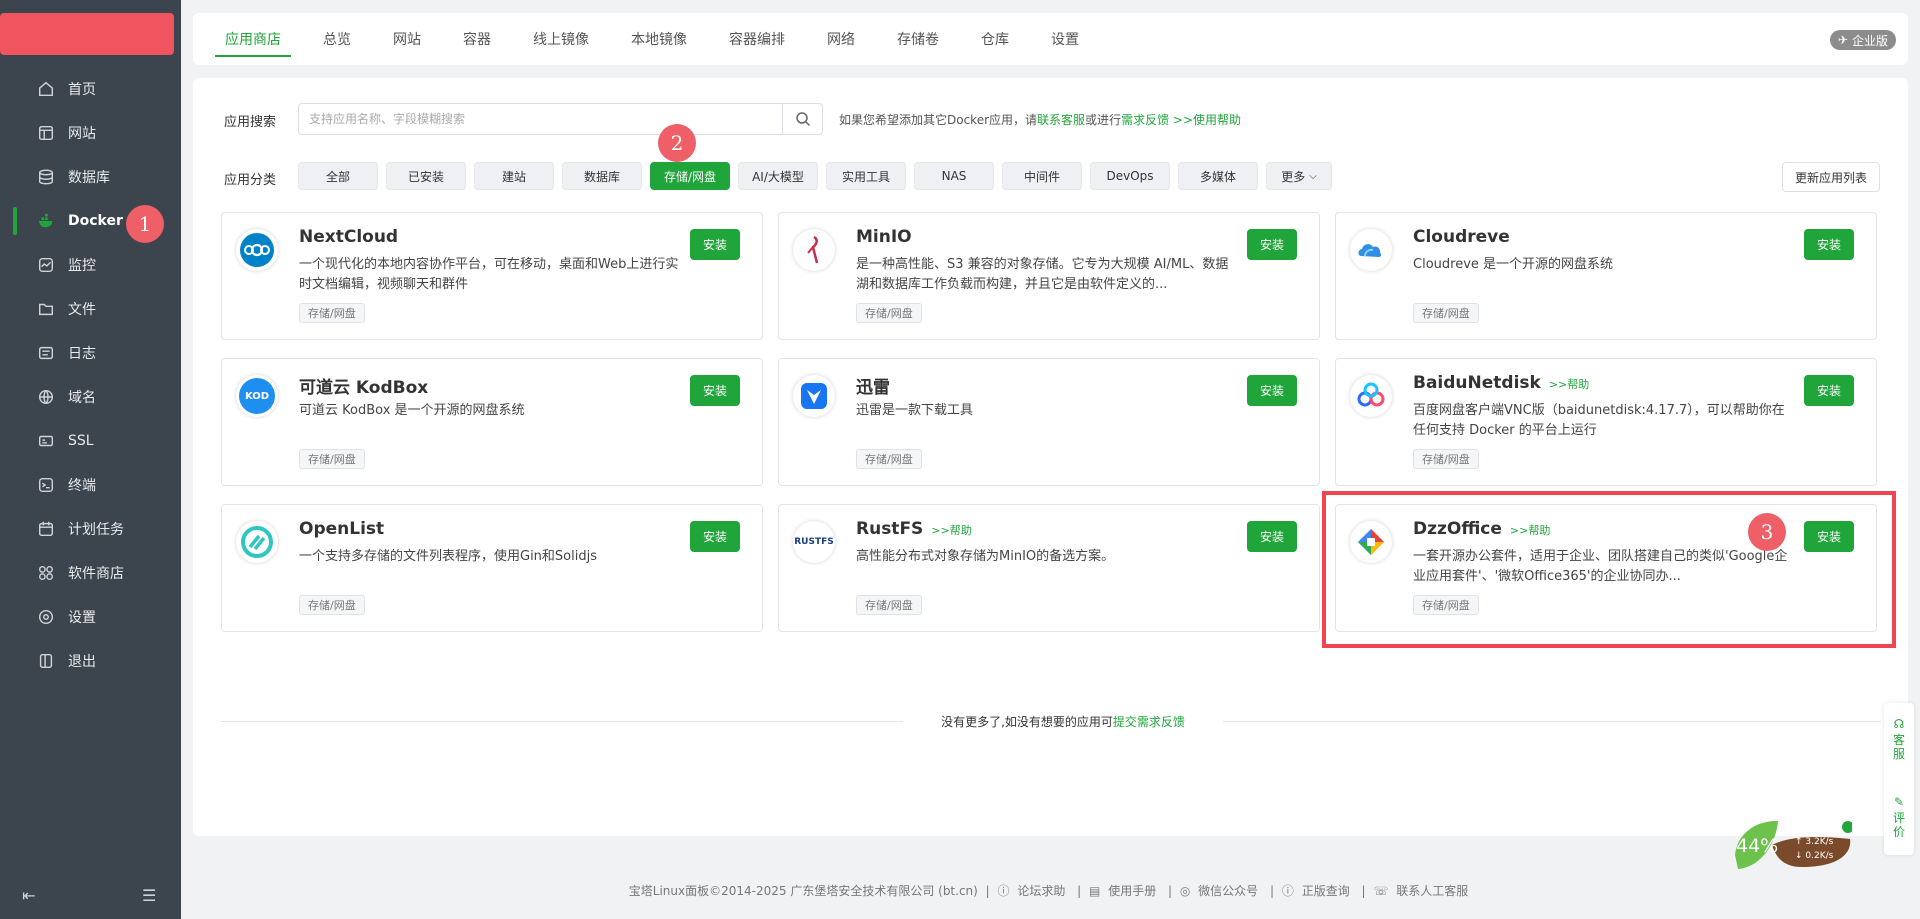 The image size is (1920, 919). I want to click on sidebar-item-ssl: SSL, so click(90, 441).